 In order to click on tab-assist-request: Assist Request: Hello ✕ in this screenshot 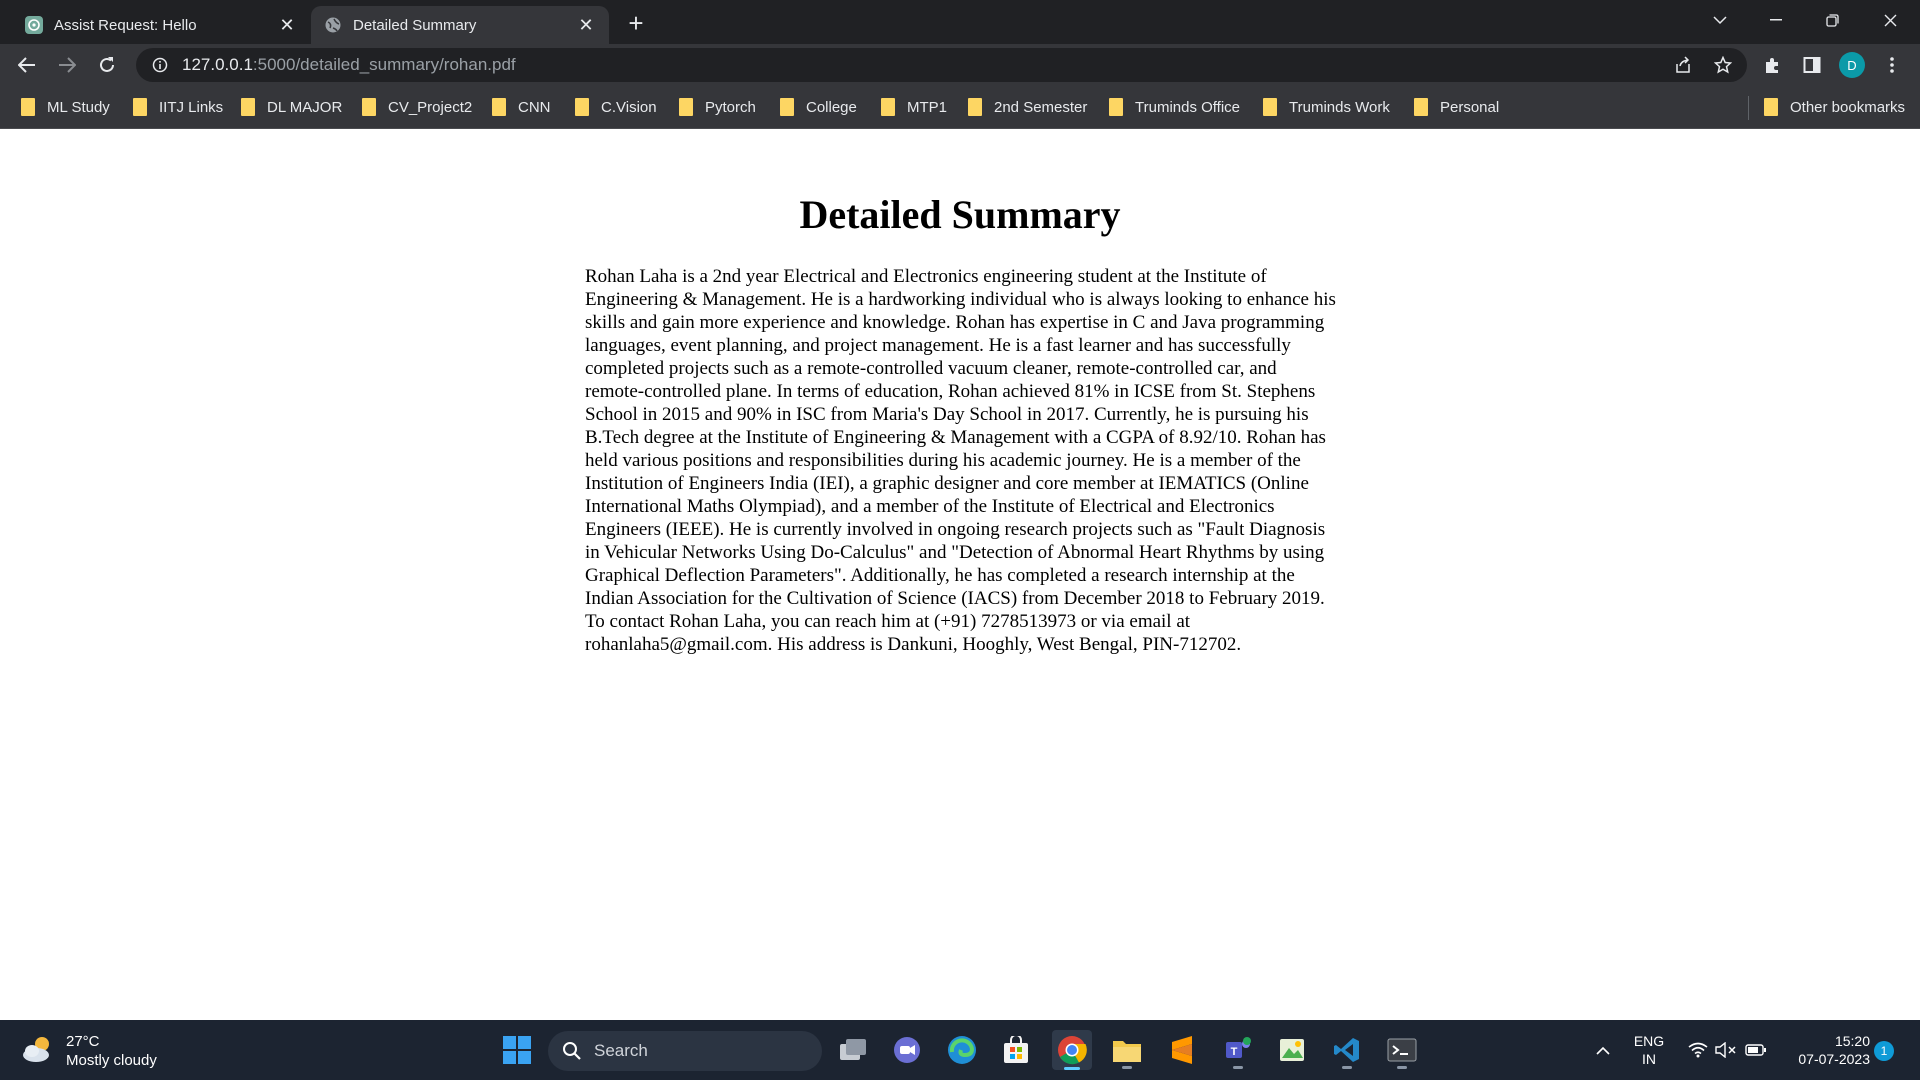, I will do `click(161, 25)`.